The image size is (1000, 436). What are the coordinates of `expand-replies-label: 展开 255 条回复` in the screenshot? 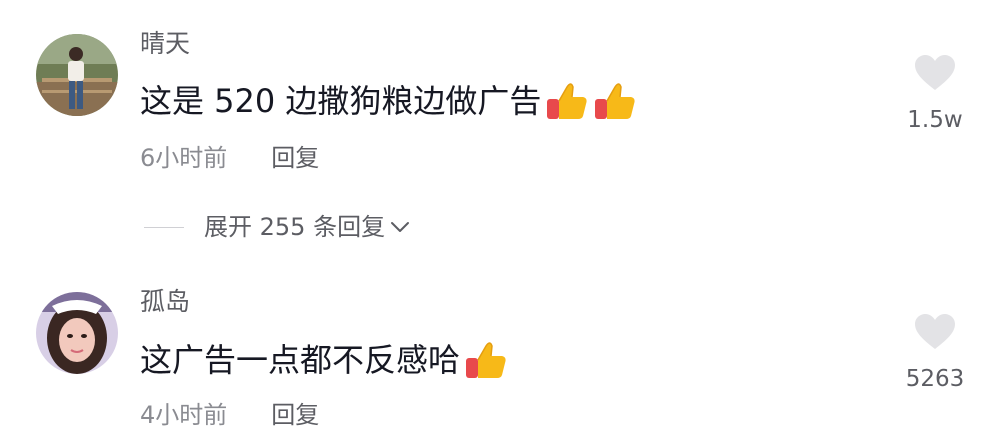 It's located at (295, 227).